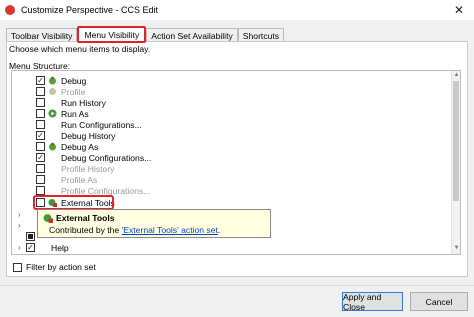 The height and width of the screenshot is (317, 474). What do you see at coordinates (30, 247) in the screenshot?
I see `help-checkbox: ✓` at bounding box center [30, 247].